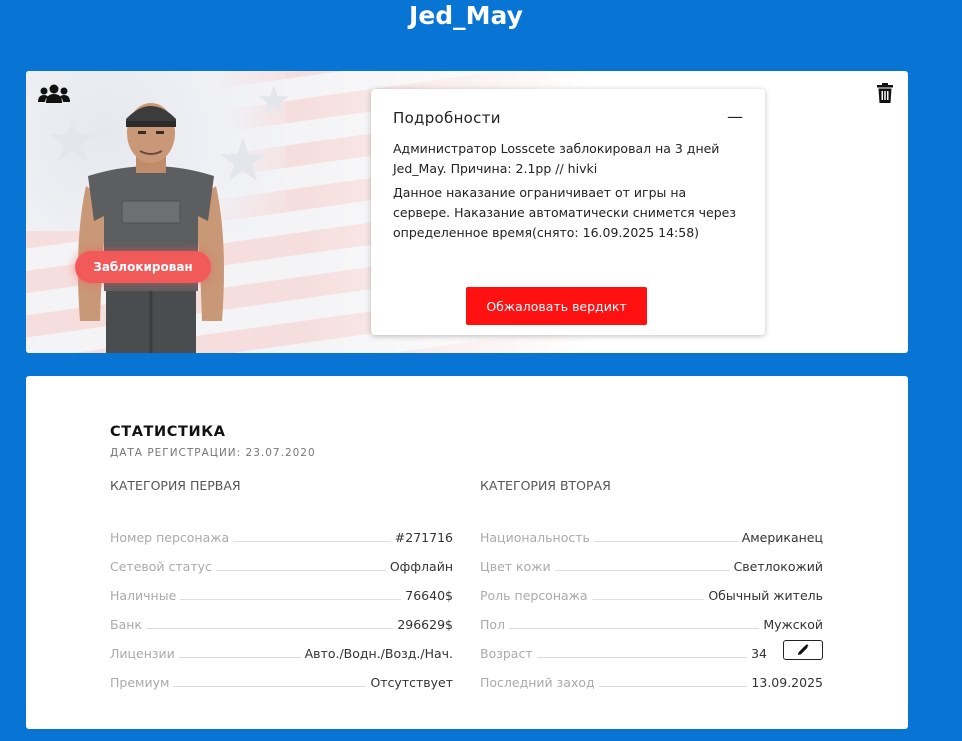  Describe the element at coordinates (213, 453) in the screenshot. I see `registration-date: ДАТА РЕГИСТРАЦИИ: 23.07.2020` at that location.